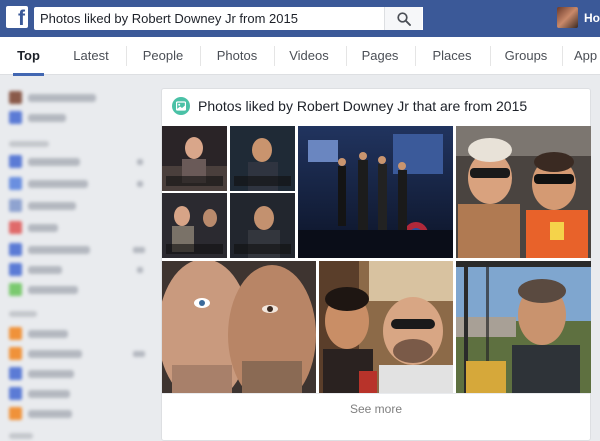 This screenshot has width=600, height=441. What do you see at coordinates (380, 56) in the screenshot?
I see `tab-pages: Pages` at bounding box center [380, 56].